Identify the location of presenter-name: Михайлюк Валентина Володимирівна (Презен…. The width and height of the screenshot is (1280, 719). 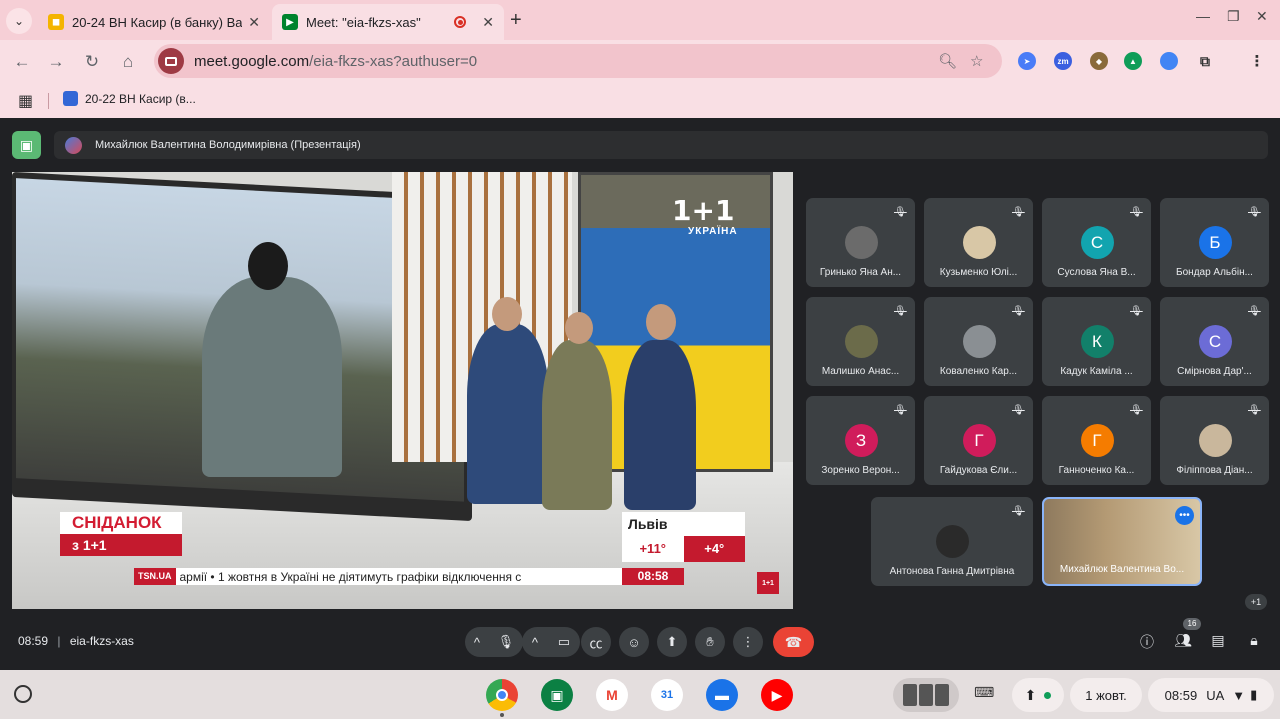
(228, 145).